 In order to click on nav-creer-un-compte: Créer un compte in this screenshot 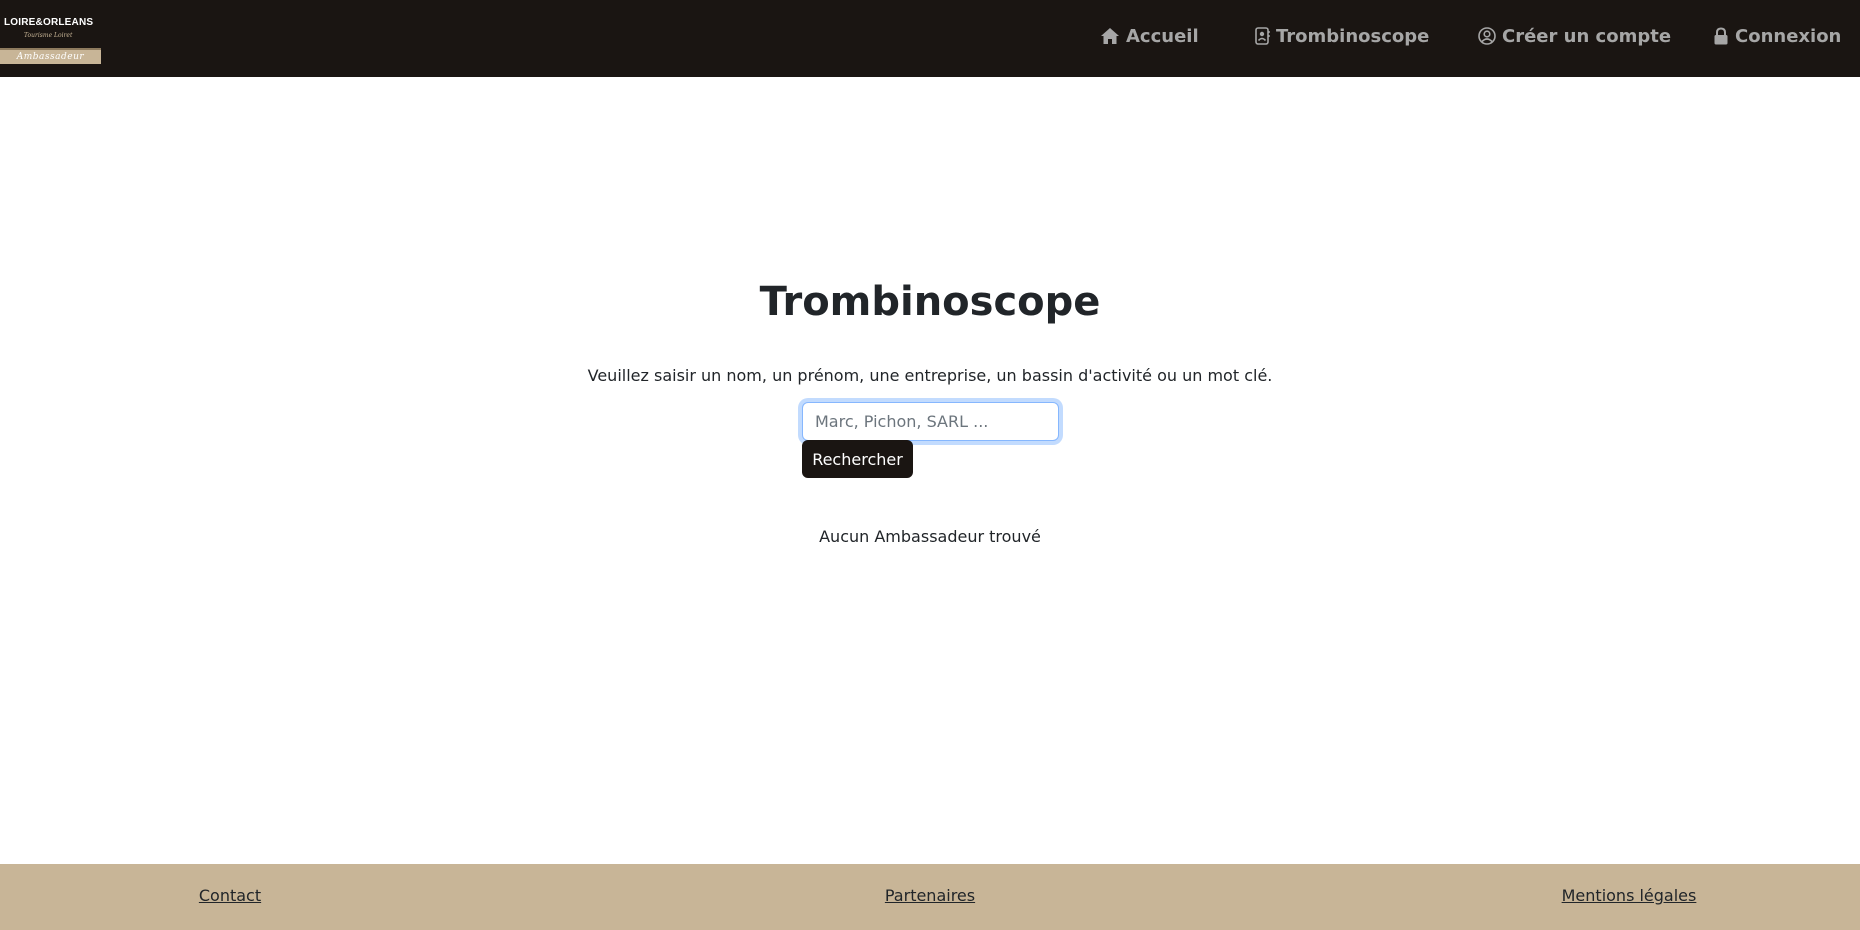, I will do `click(1574, 36)`.